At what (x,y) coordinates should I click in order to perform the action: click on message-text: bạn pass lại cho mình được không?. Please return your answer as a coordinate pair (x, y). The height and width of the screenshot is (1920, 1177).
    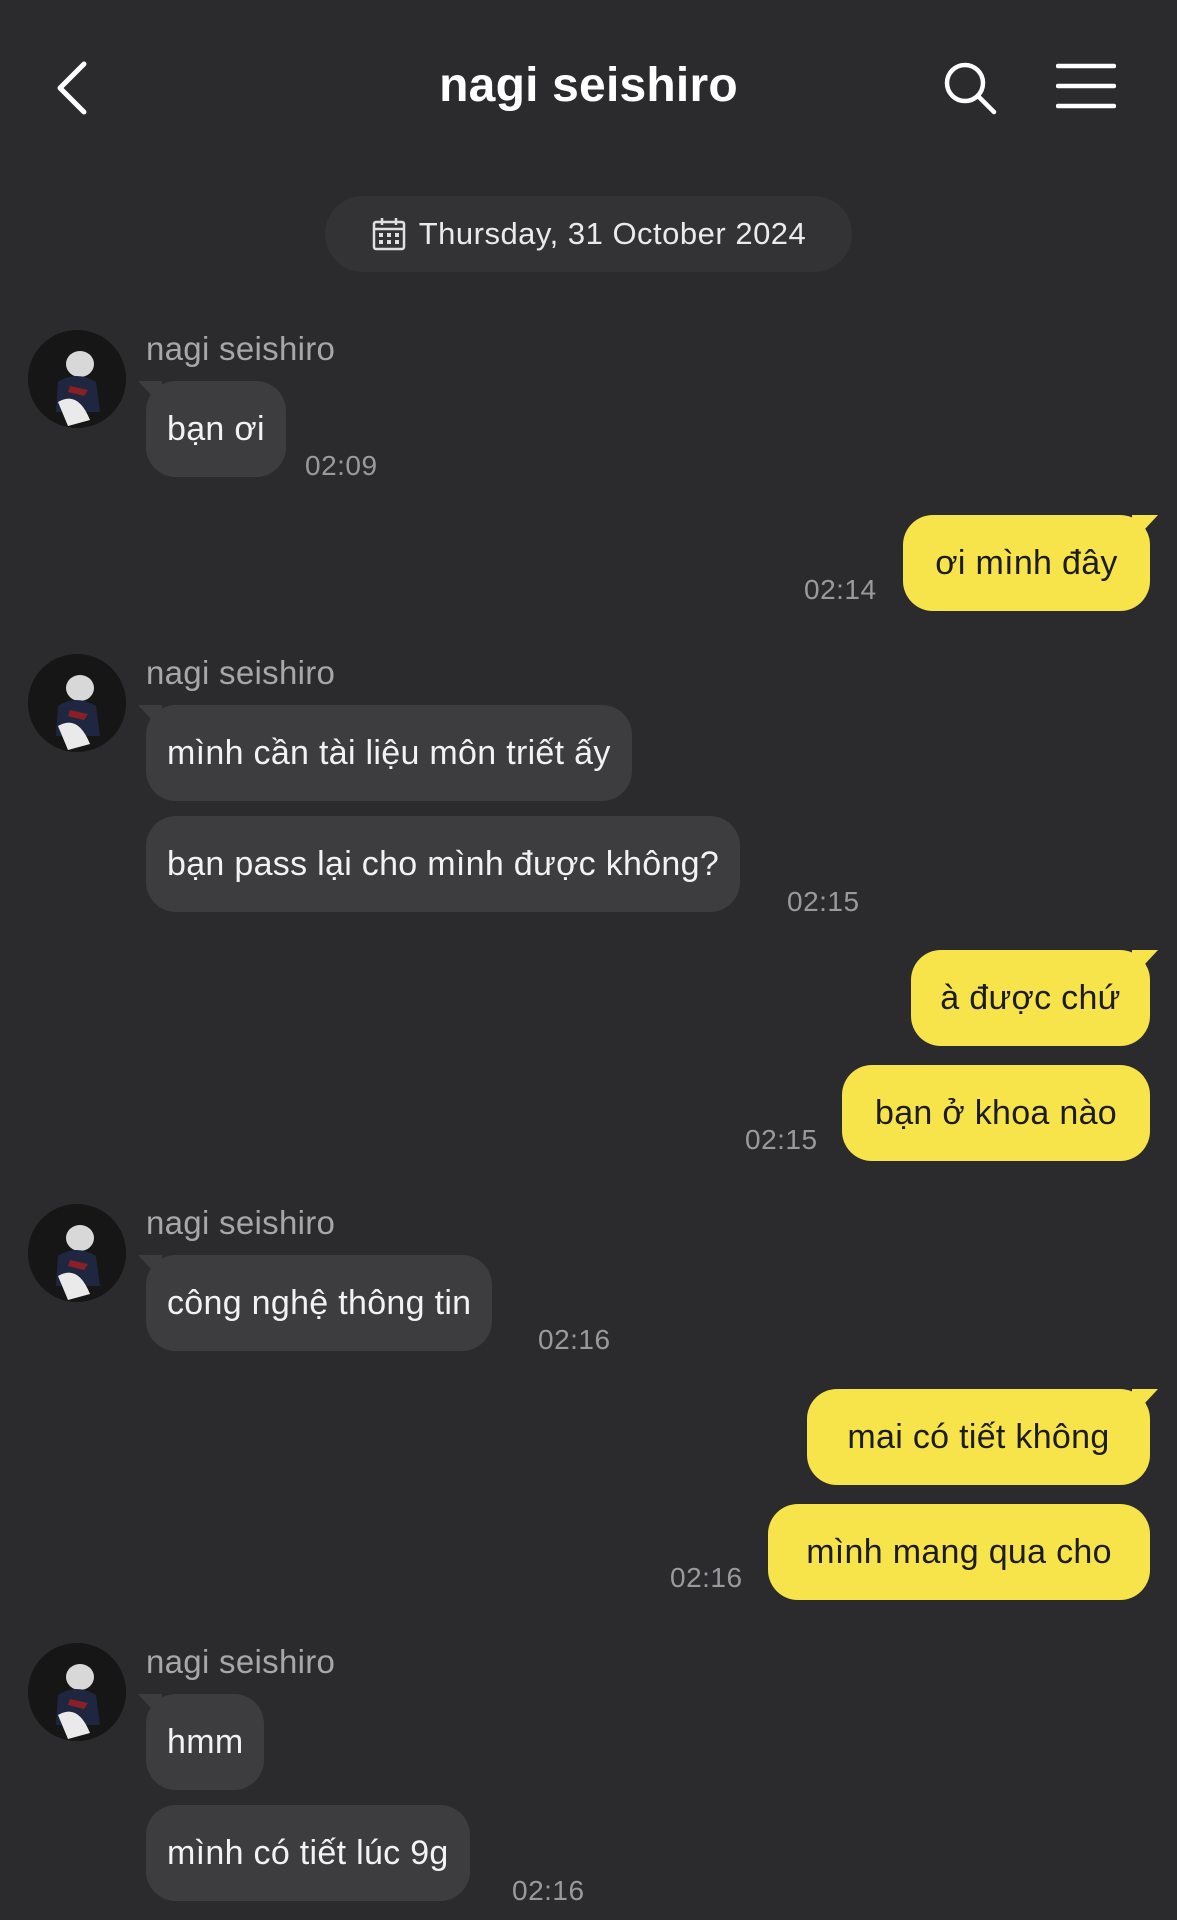
    Looking at the image, I should click on (443, 863).